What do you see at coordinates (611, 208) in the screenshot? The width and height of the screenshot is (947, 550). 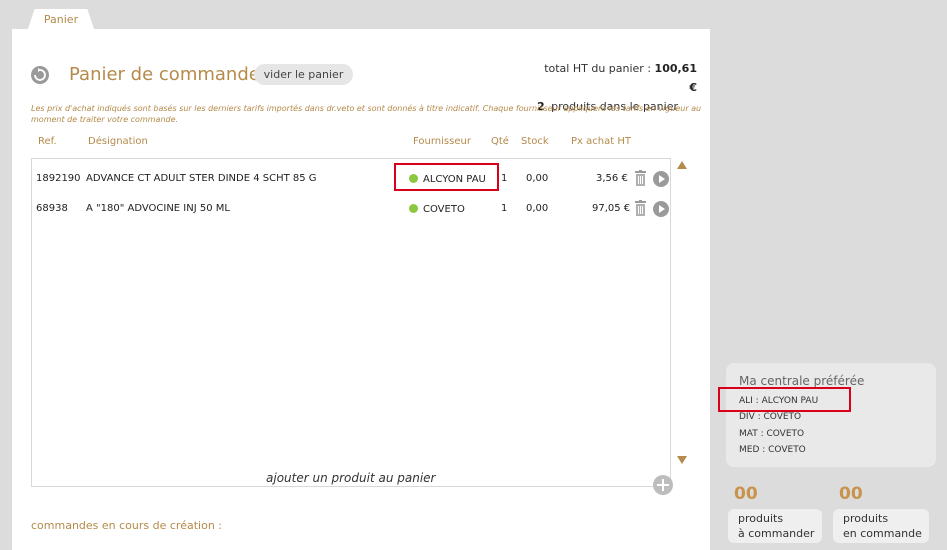 I see `row-price: 97,05 €` at bounding box center [611, 208].